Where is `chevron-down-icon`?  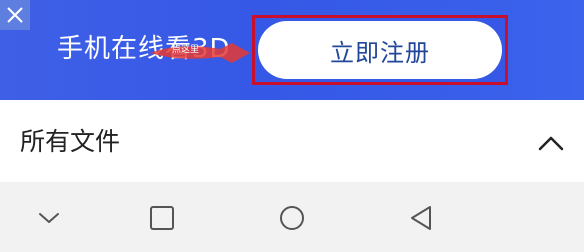 chevron-down-icon is located at coordinates (49, 218).